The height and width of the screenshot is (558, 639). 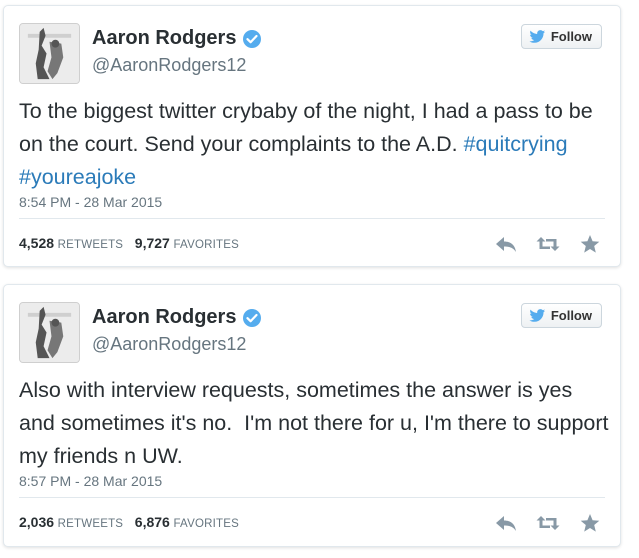 I want to click on tweet-stats: 2,036 RETWEETS 6,876 FAVORITES, so click(x=133, y=522).